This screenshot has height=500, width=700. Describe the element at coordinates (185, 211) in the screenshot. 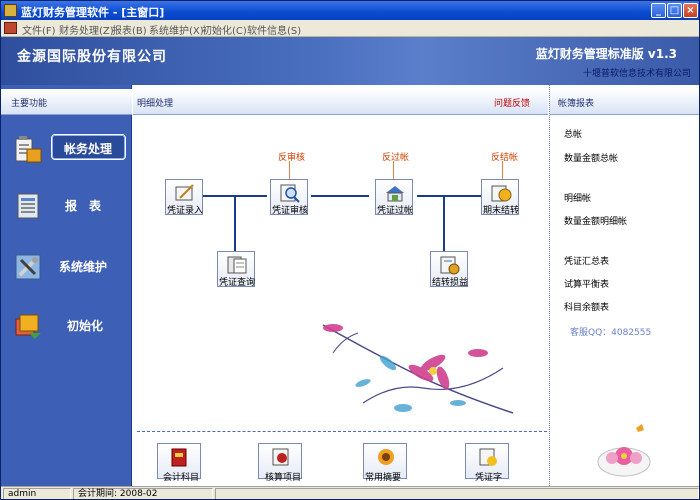

I see `voucher-entry-label: 凭证录入` at that location.